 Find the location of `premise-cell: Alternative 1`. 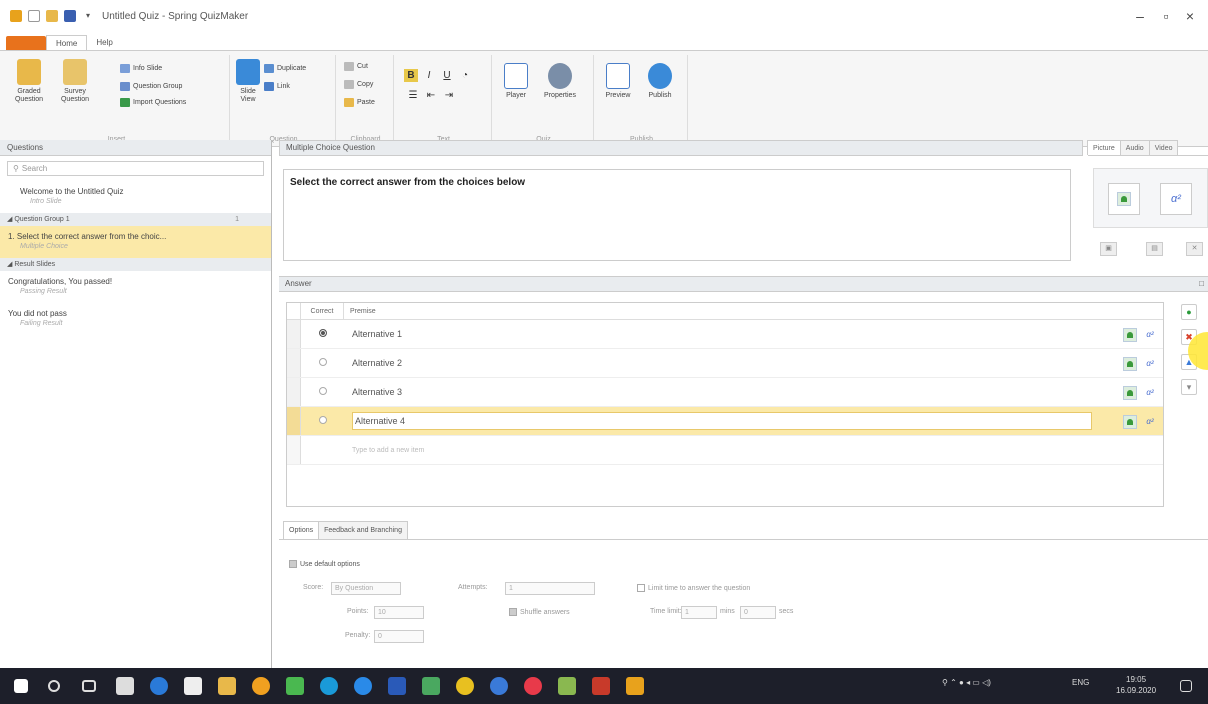

premise-cell: Alternative 1 is located at coordinates (753, 334).